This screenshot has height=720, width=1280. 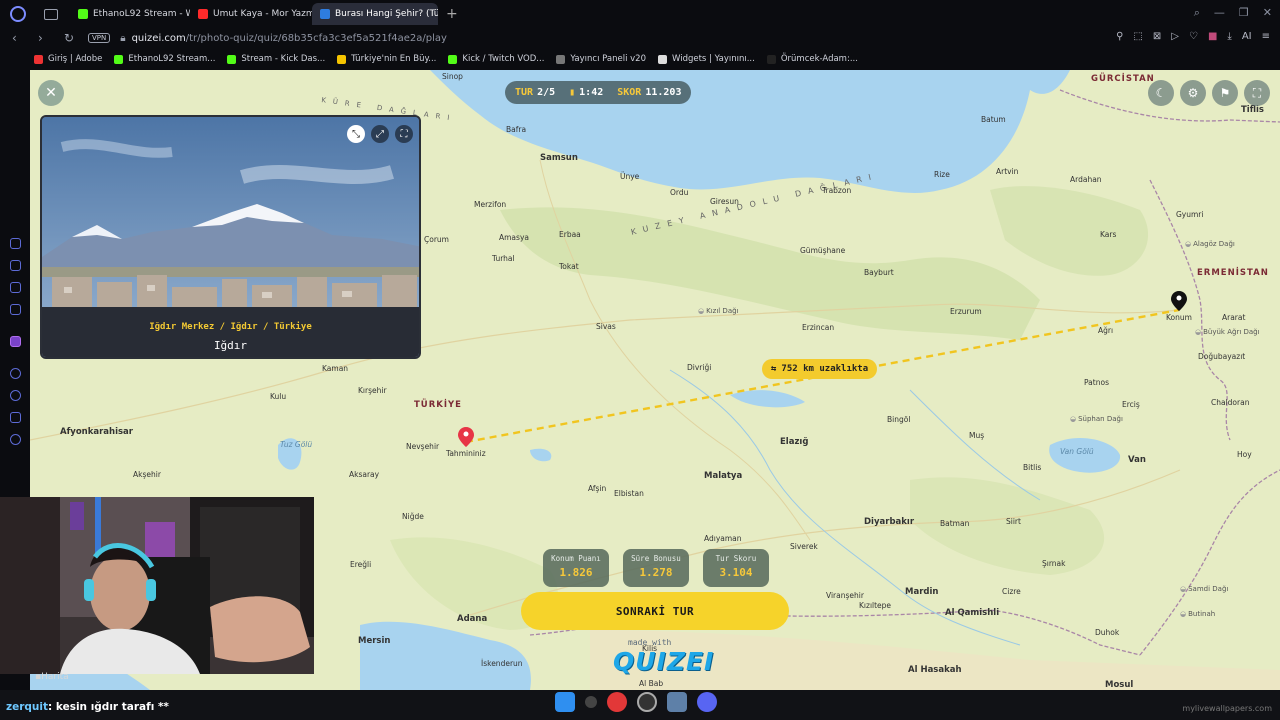 I want to click on layer-name: Harita, so click(x=55, y=677).